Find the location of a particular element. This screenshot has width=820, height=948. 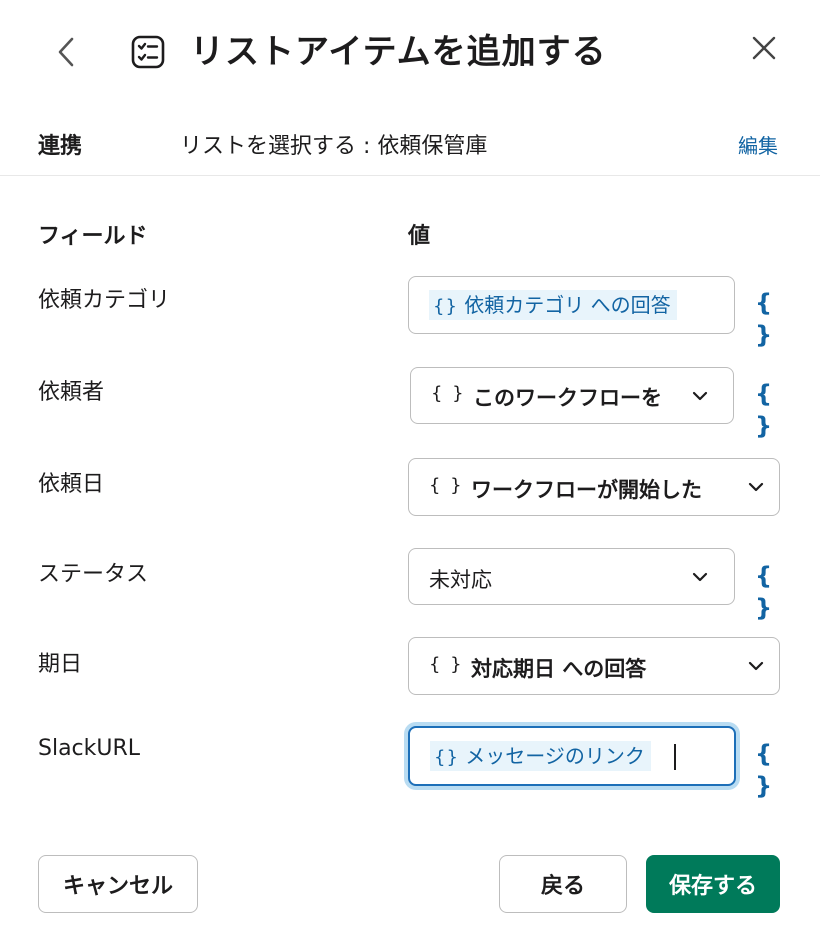

save-button: 保存する is located at coordinates (713, 884).